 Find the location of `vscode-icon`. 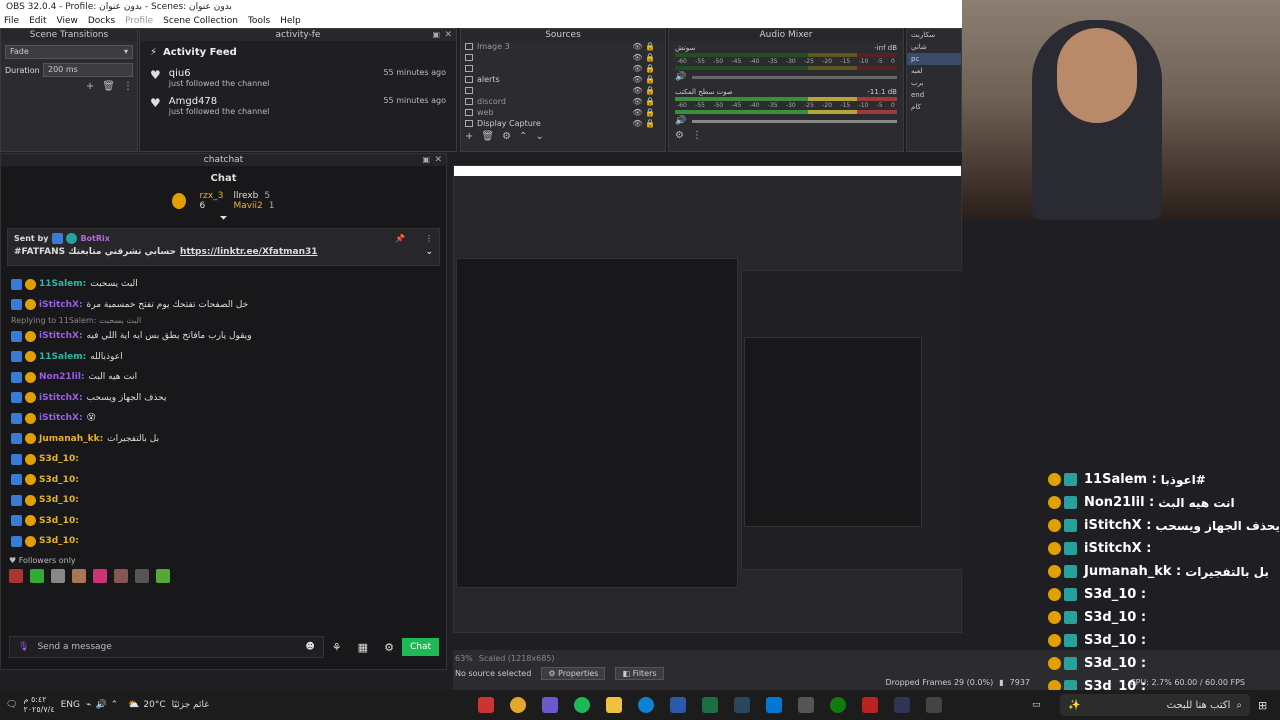

vscode-icon is located at coordinates (678, 705).